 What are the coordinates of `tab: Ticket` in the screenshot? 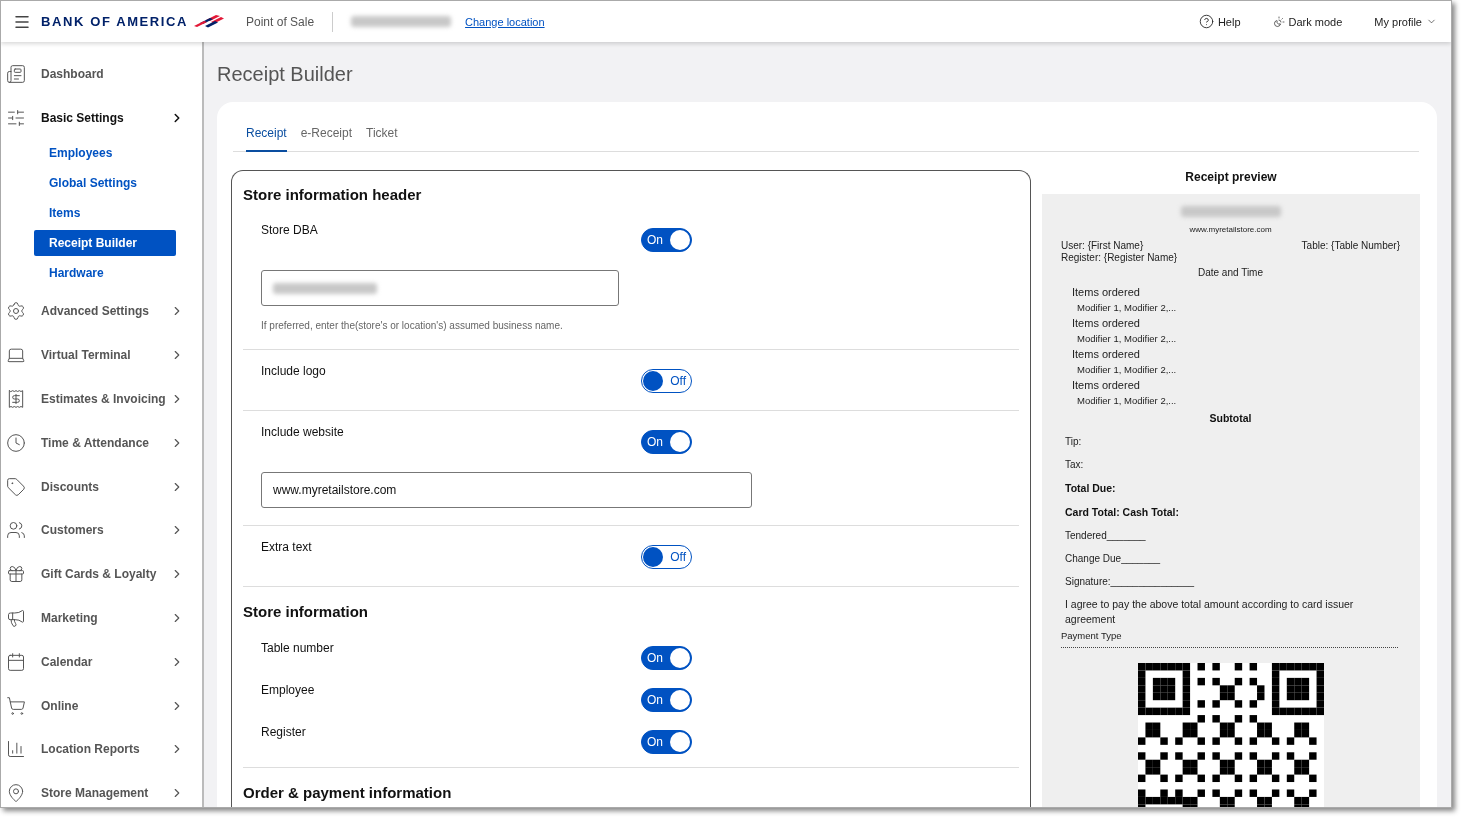 It's located at (382, 135).